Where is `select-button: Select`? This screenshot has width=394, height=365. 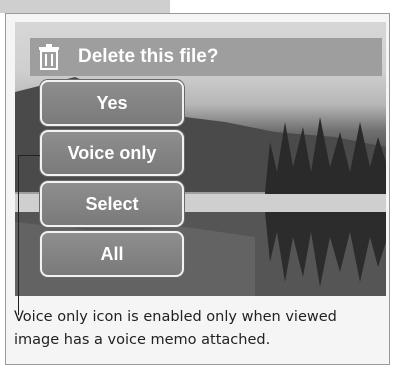 select-button: Select is located at coordinates (112, 204).